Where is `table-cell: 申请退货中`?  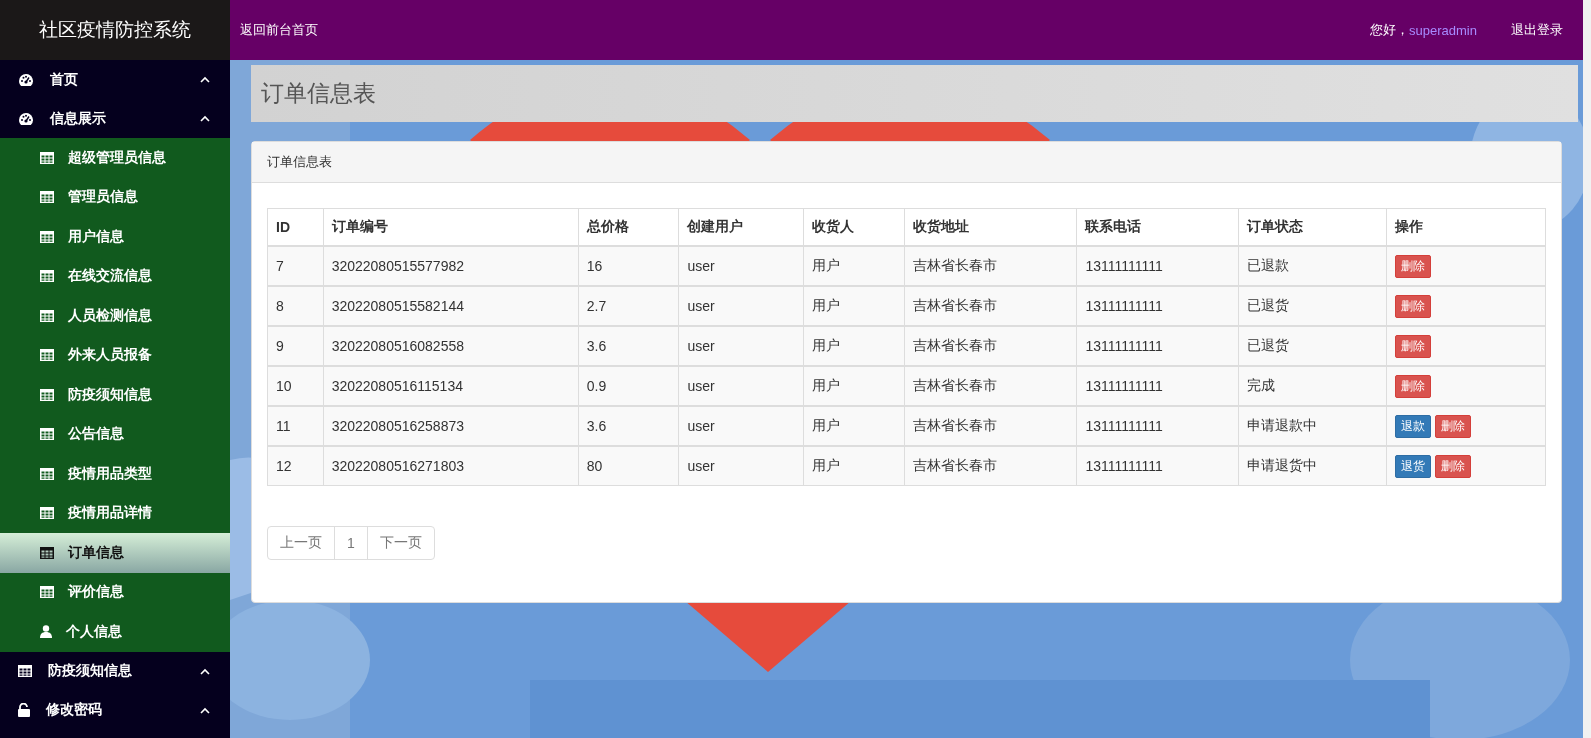 table-cell: 申请退货中 is located at coordinates (1312, 466).